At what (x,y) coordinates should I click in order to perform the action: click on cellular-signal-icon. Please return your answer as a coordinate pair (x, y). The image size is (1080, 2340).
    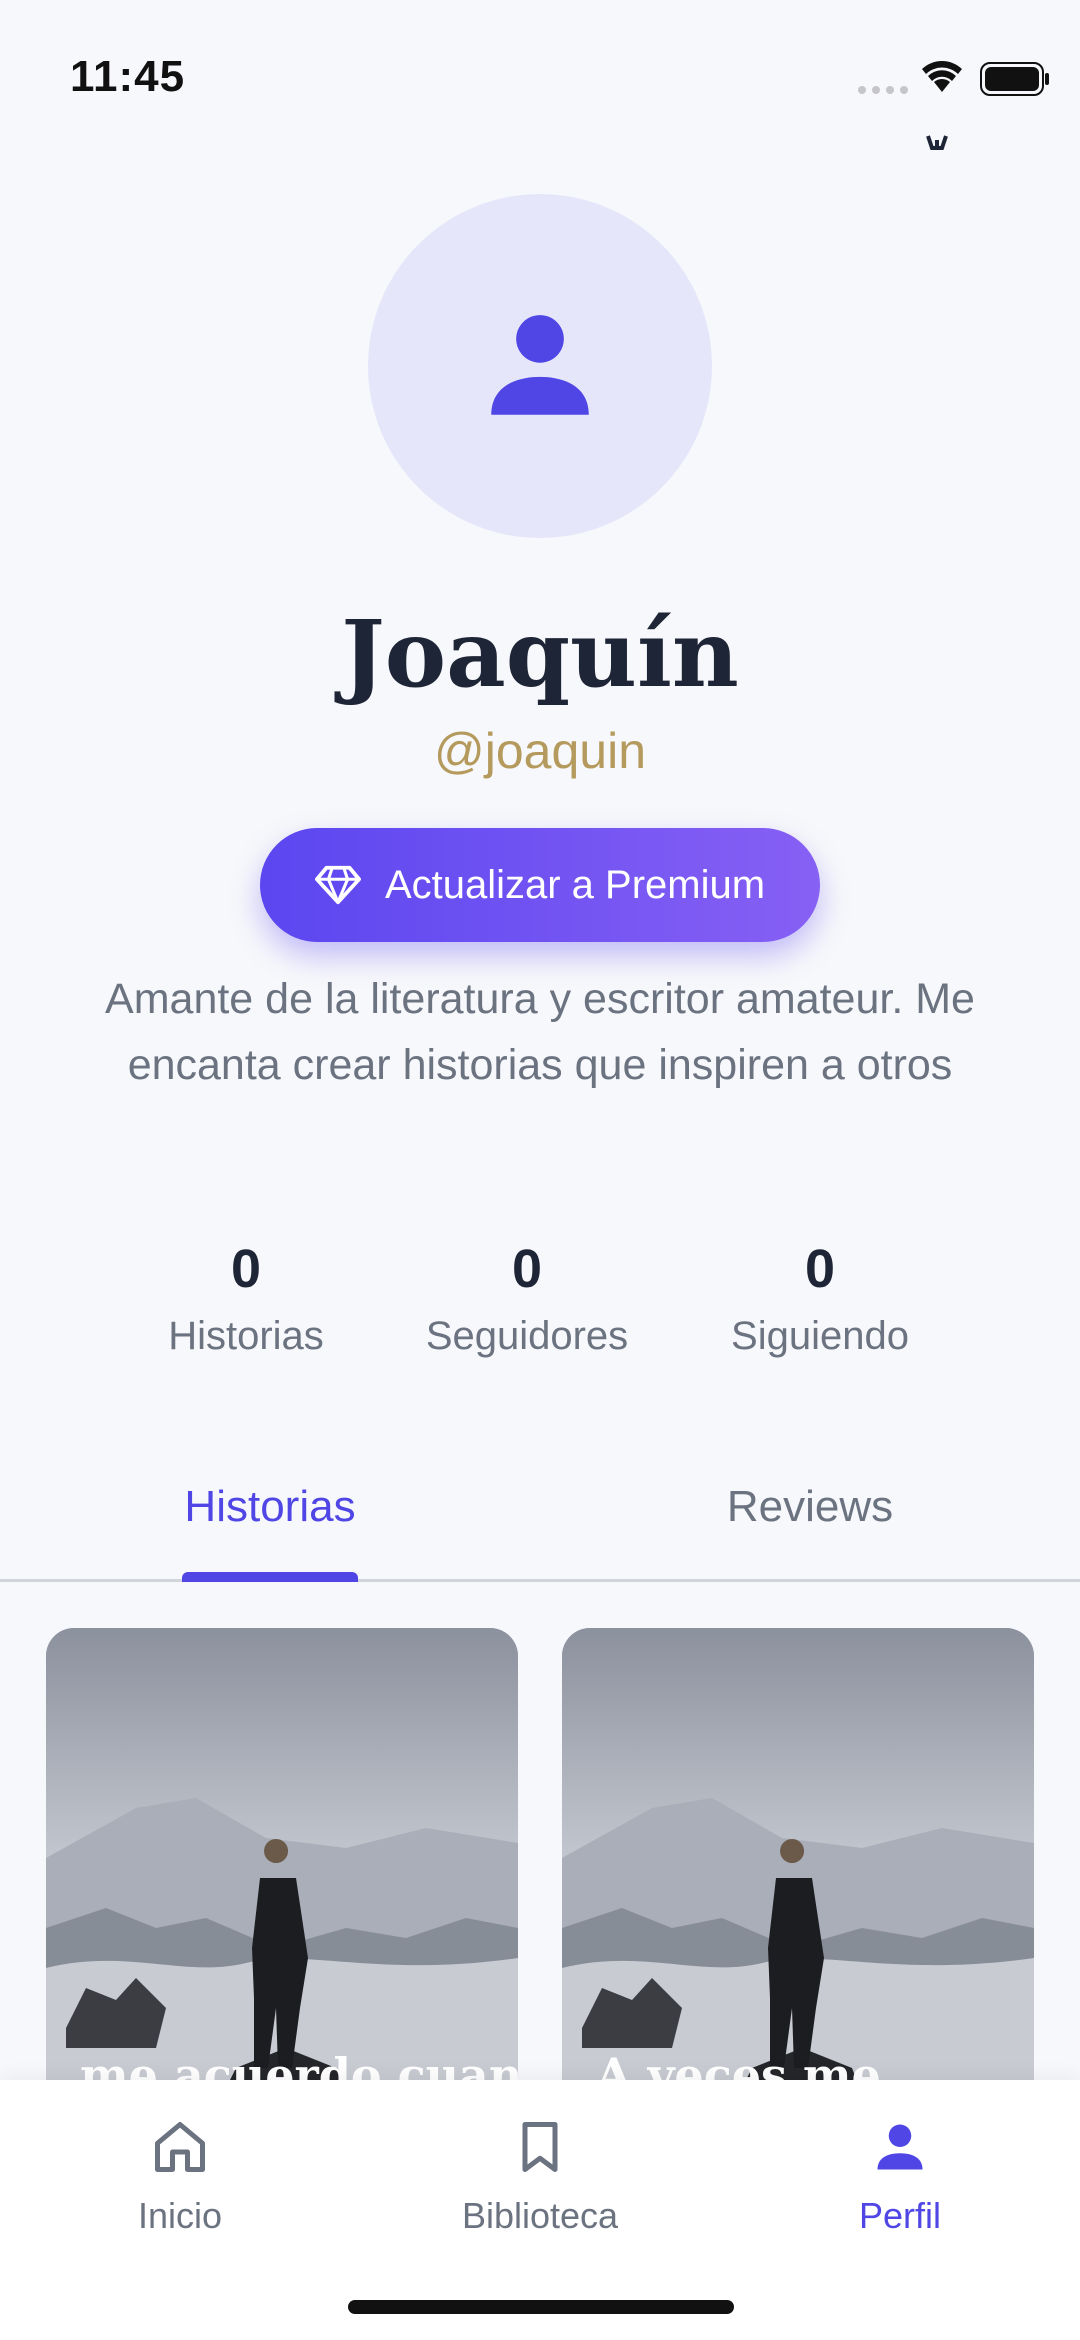
    Looking at the image, I should click on (883, 90).